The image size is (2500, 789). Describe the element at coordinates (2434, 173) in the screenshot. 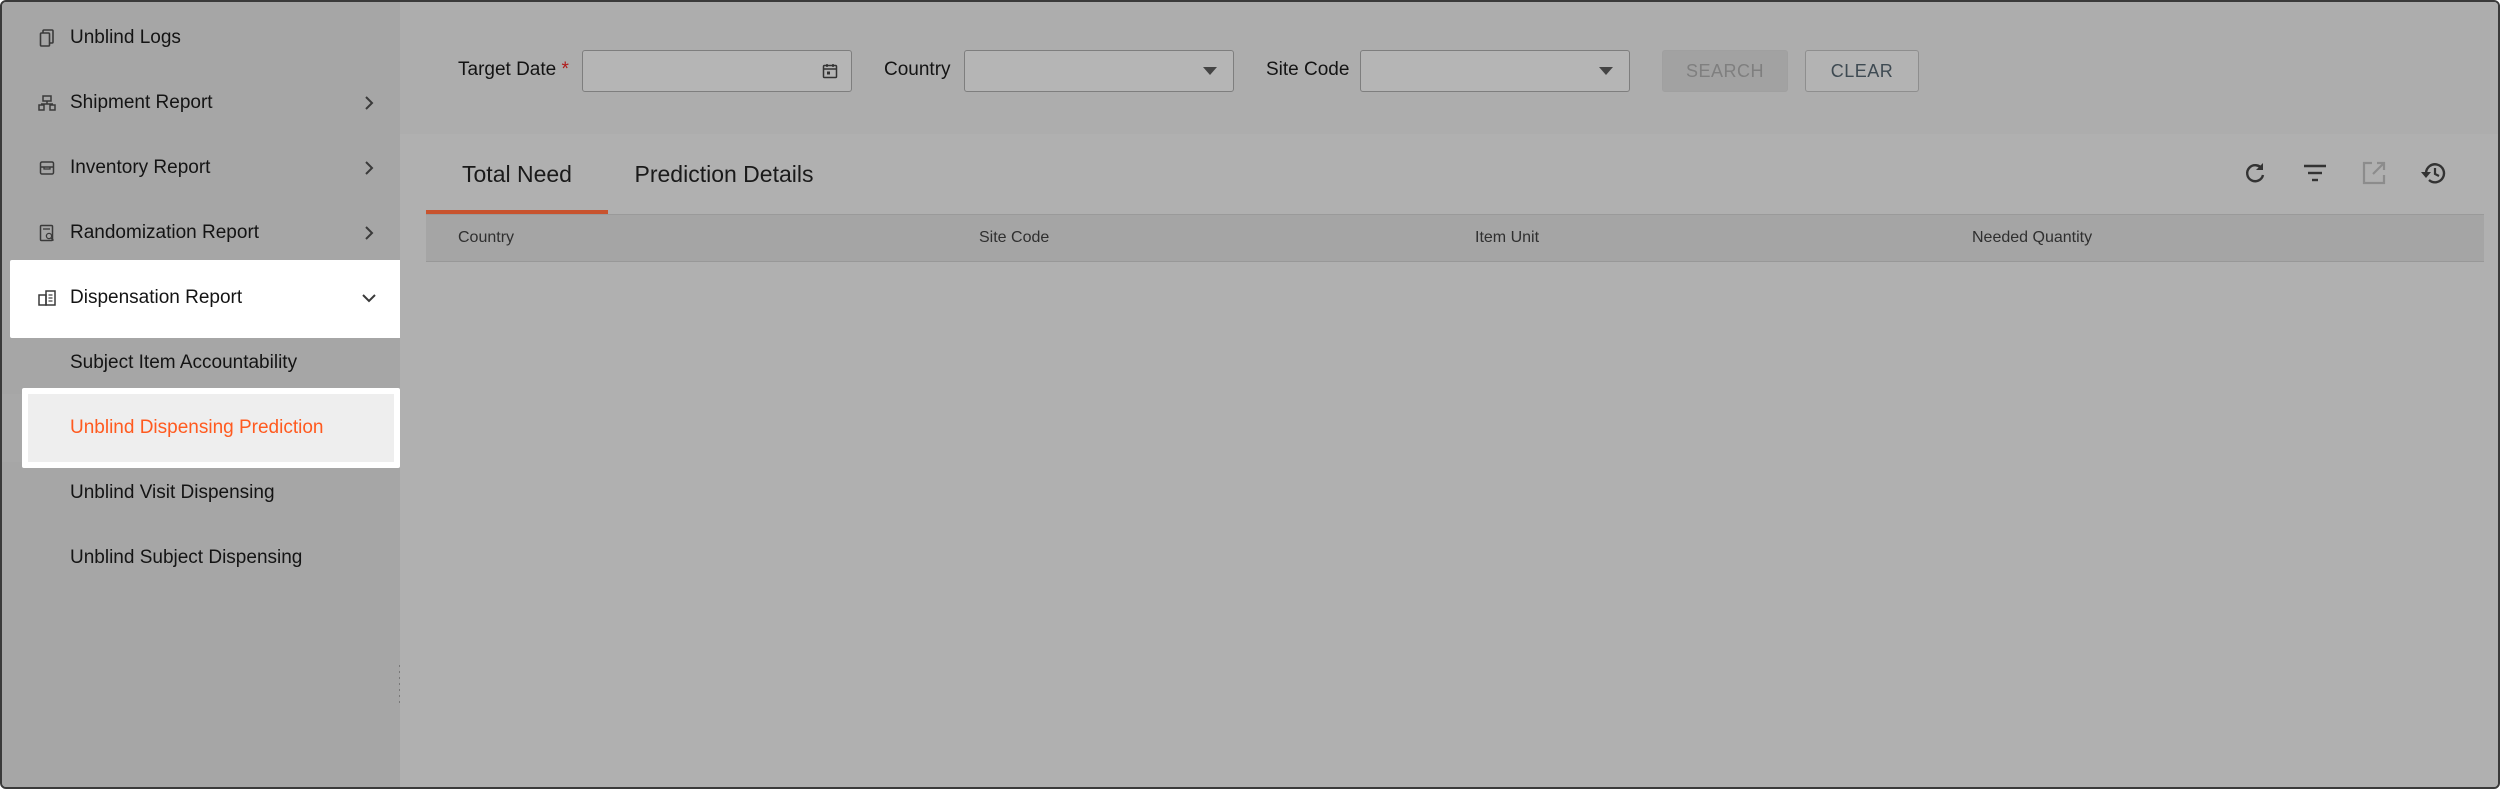

I see `history-icon` at that location.